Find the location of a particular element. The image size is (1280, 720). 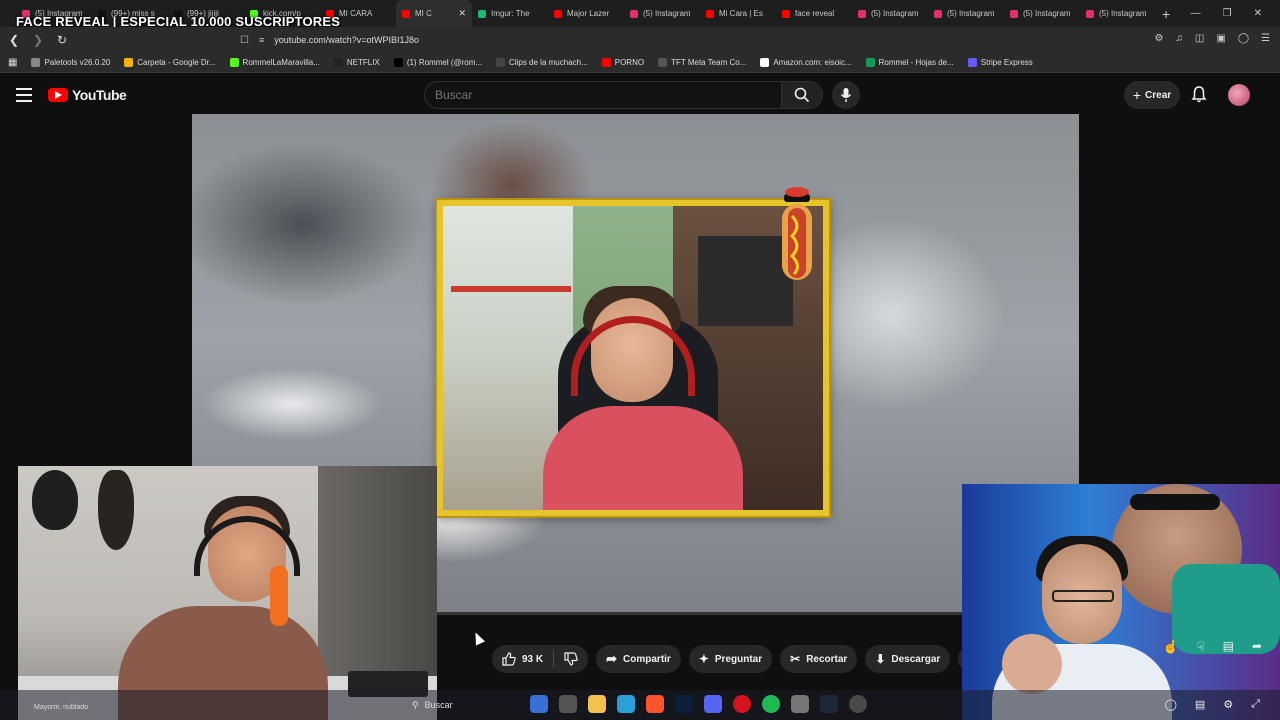

settings-icon: ⚙ is located at coordinates (1228, 704).